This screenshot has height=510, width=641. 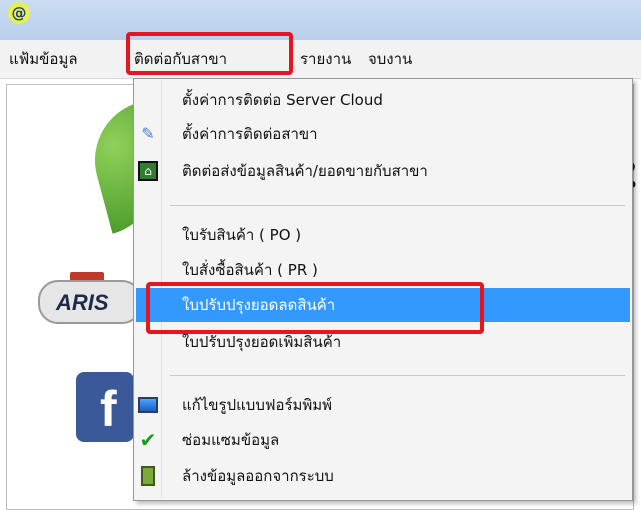 I want to click on menu-bar: แฟ้มข้อมูล ติดต่อกับสาขา รายงาน จบงาน, so click(x=320, y=59).